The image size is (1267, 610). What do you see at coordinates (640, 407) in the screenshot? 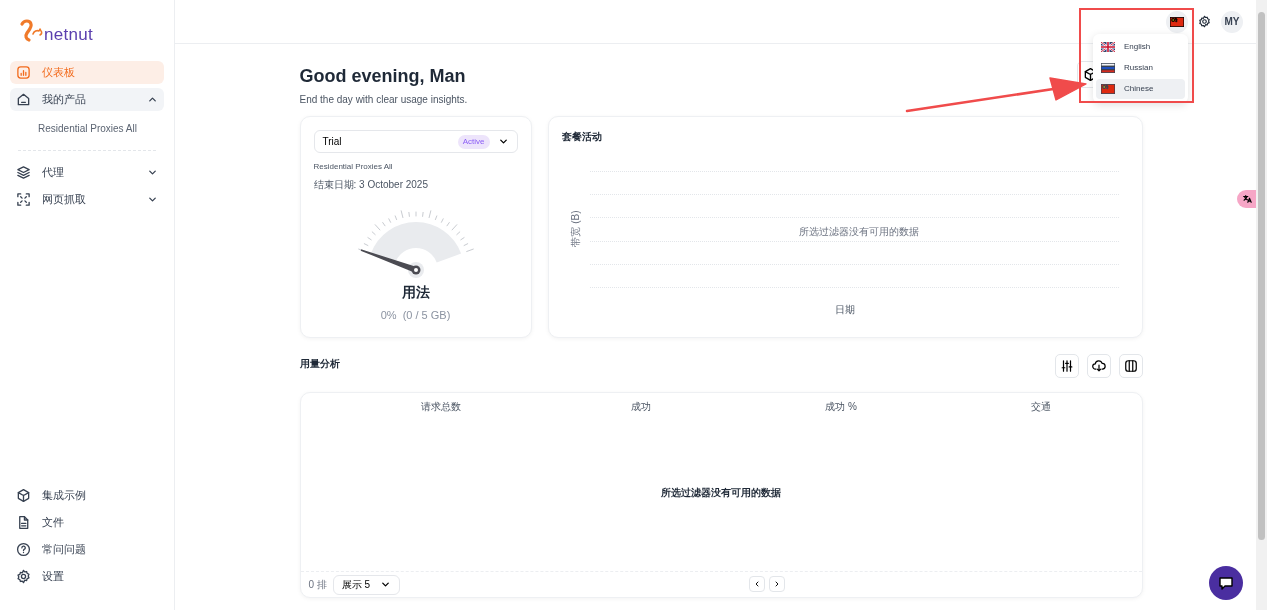
I see `column-header: 成功` at bounding box center [640, 407].